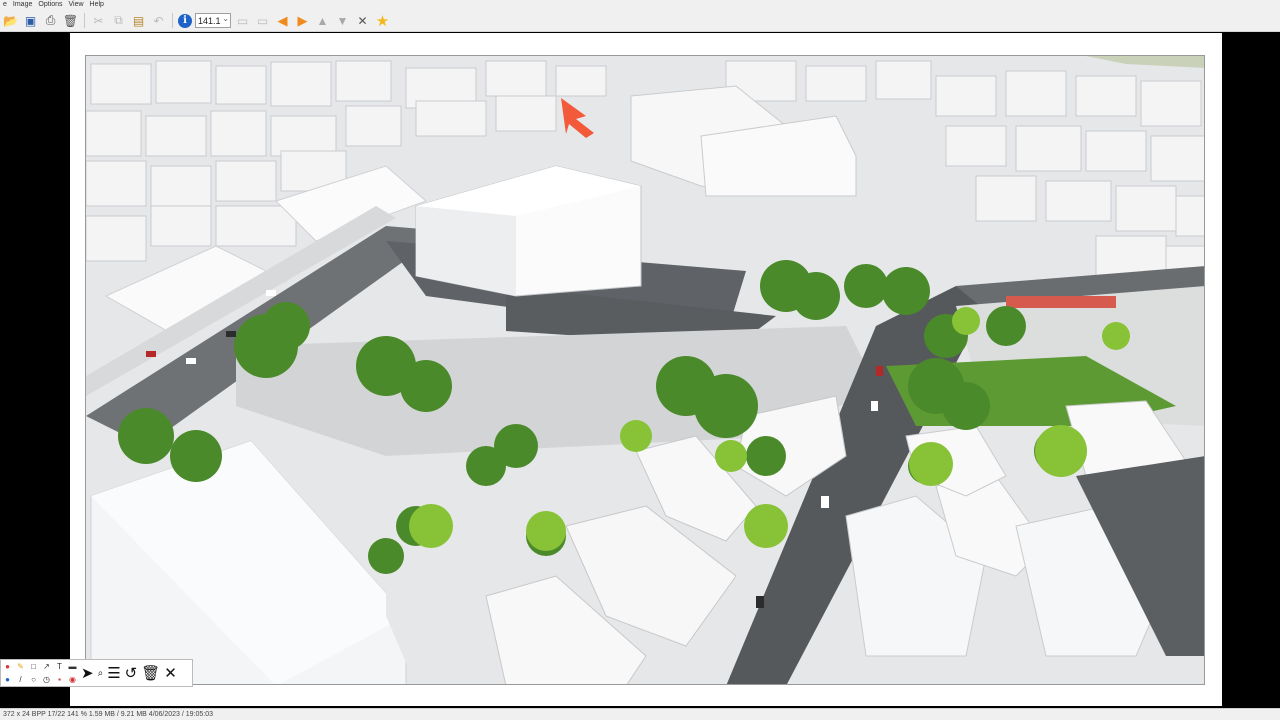 The width and height of the screenshot is (1280, 720). I want to click on menu-item-image: Image, so click(22, 5).